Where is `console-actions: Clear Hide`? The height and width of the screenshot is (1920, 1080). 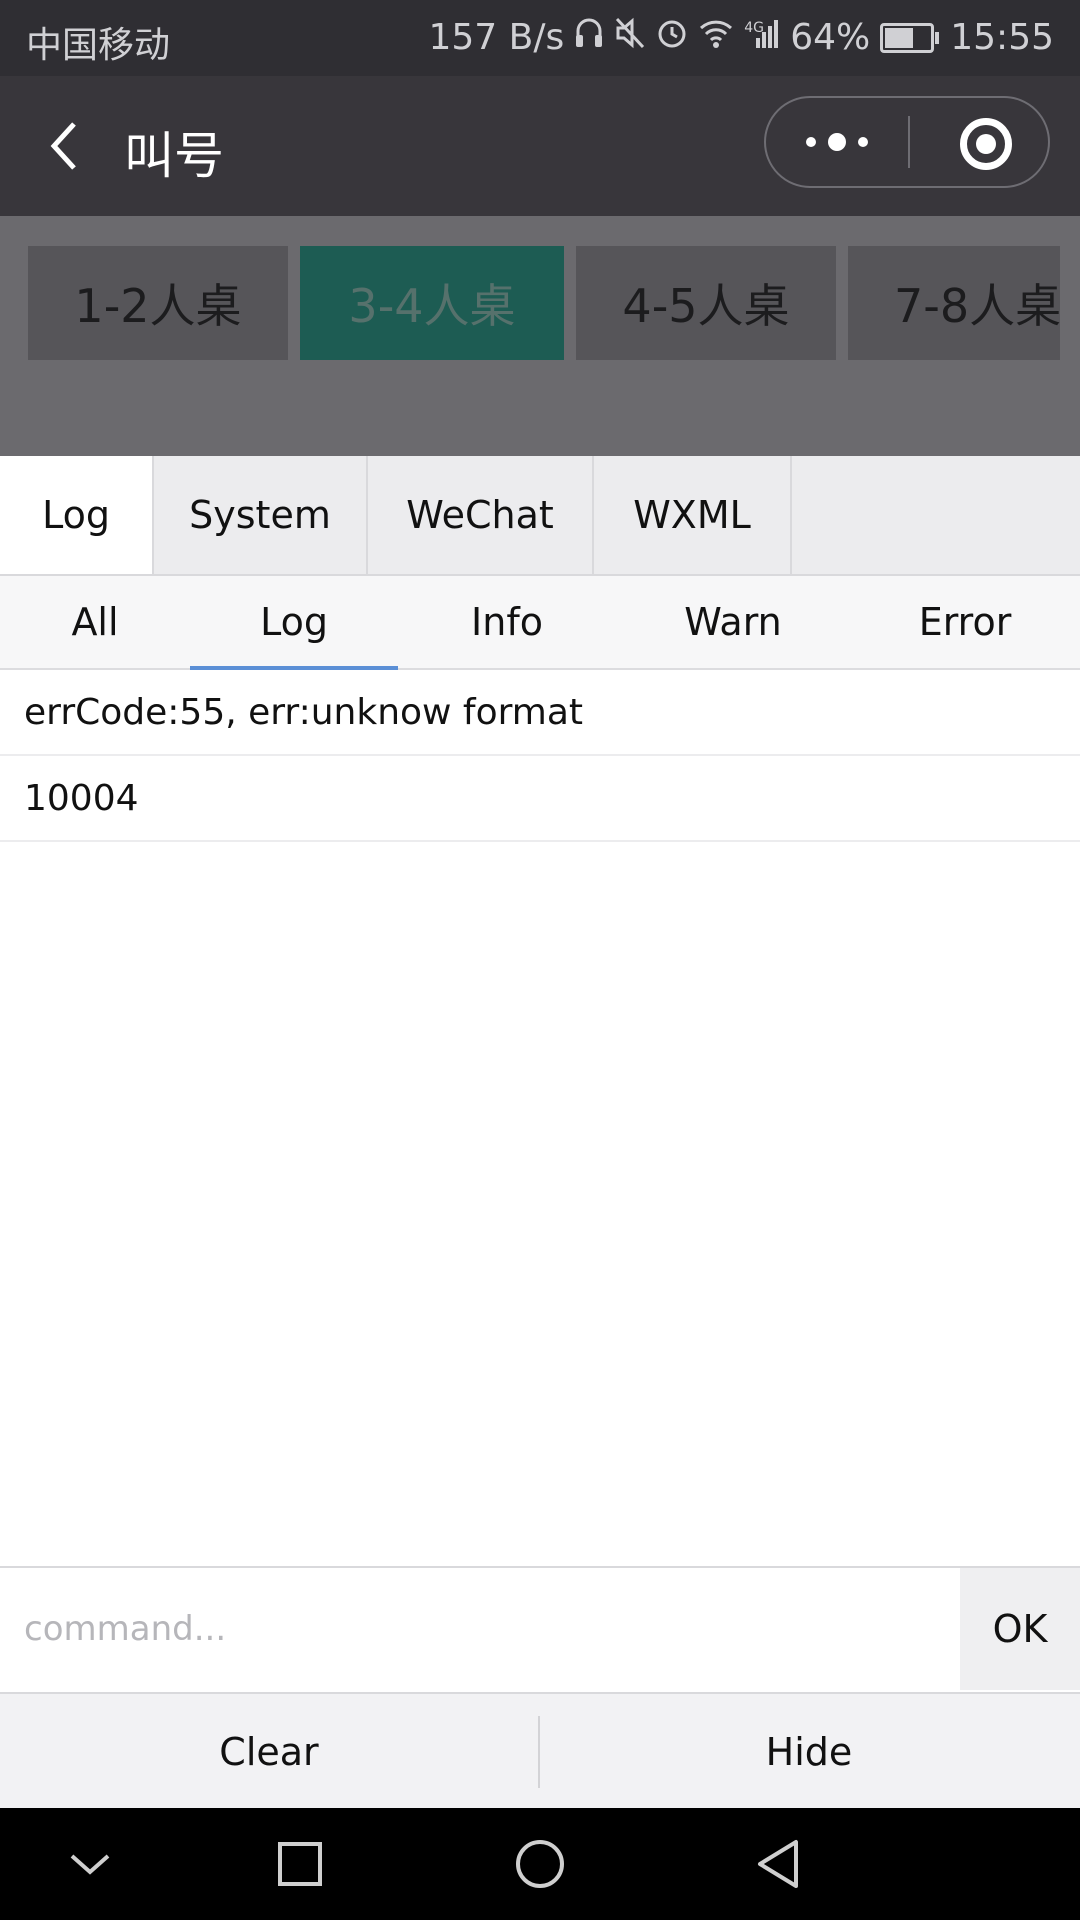 console-actions: Clear Hide is located at coordinates (540, 1751).